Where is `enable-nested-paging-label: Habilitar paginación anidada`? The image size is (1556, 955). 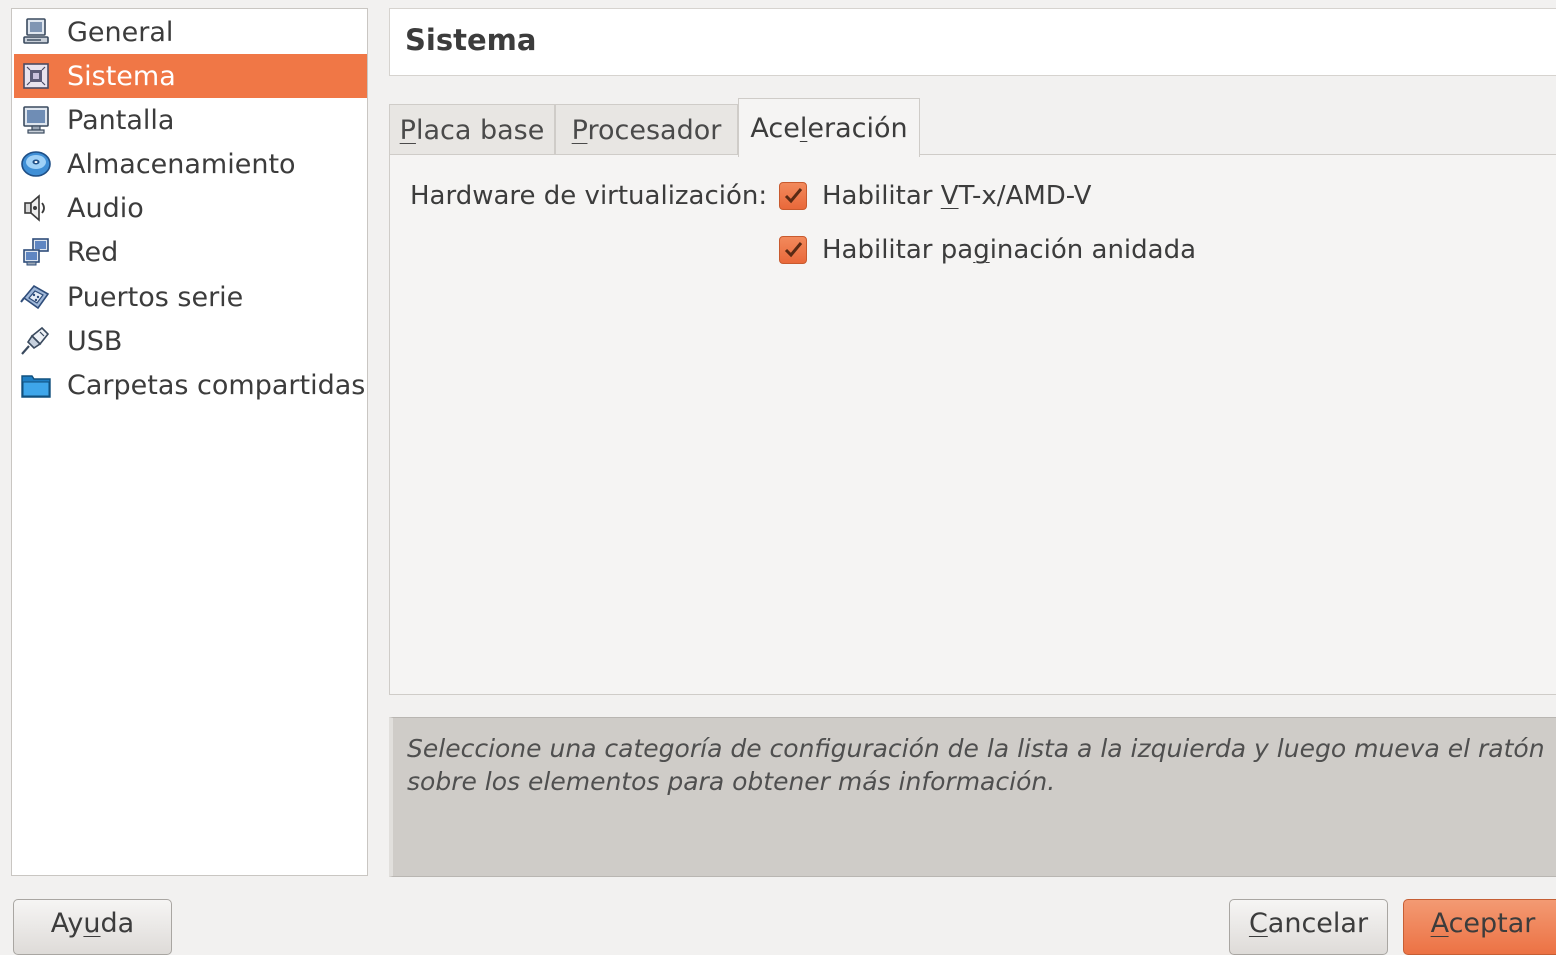
enable-nested-paging-label: Habilitar paginación anidada is located at coordinates (1009, 250).